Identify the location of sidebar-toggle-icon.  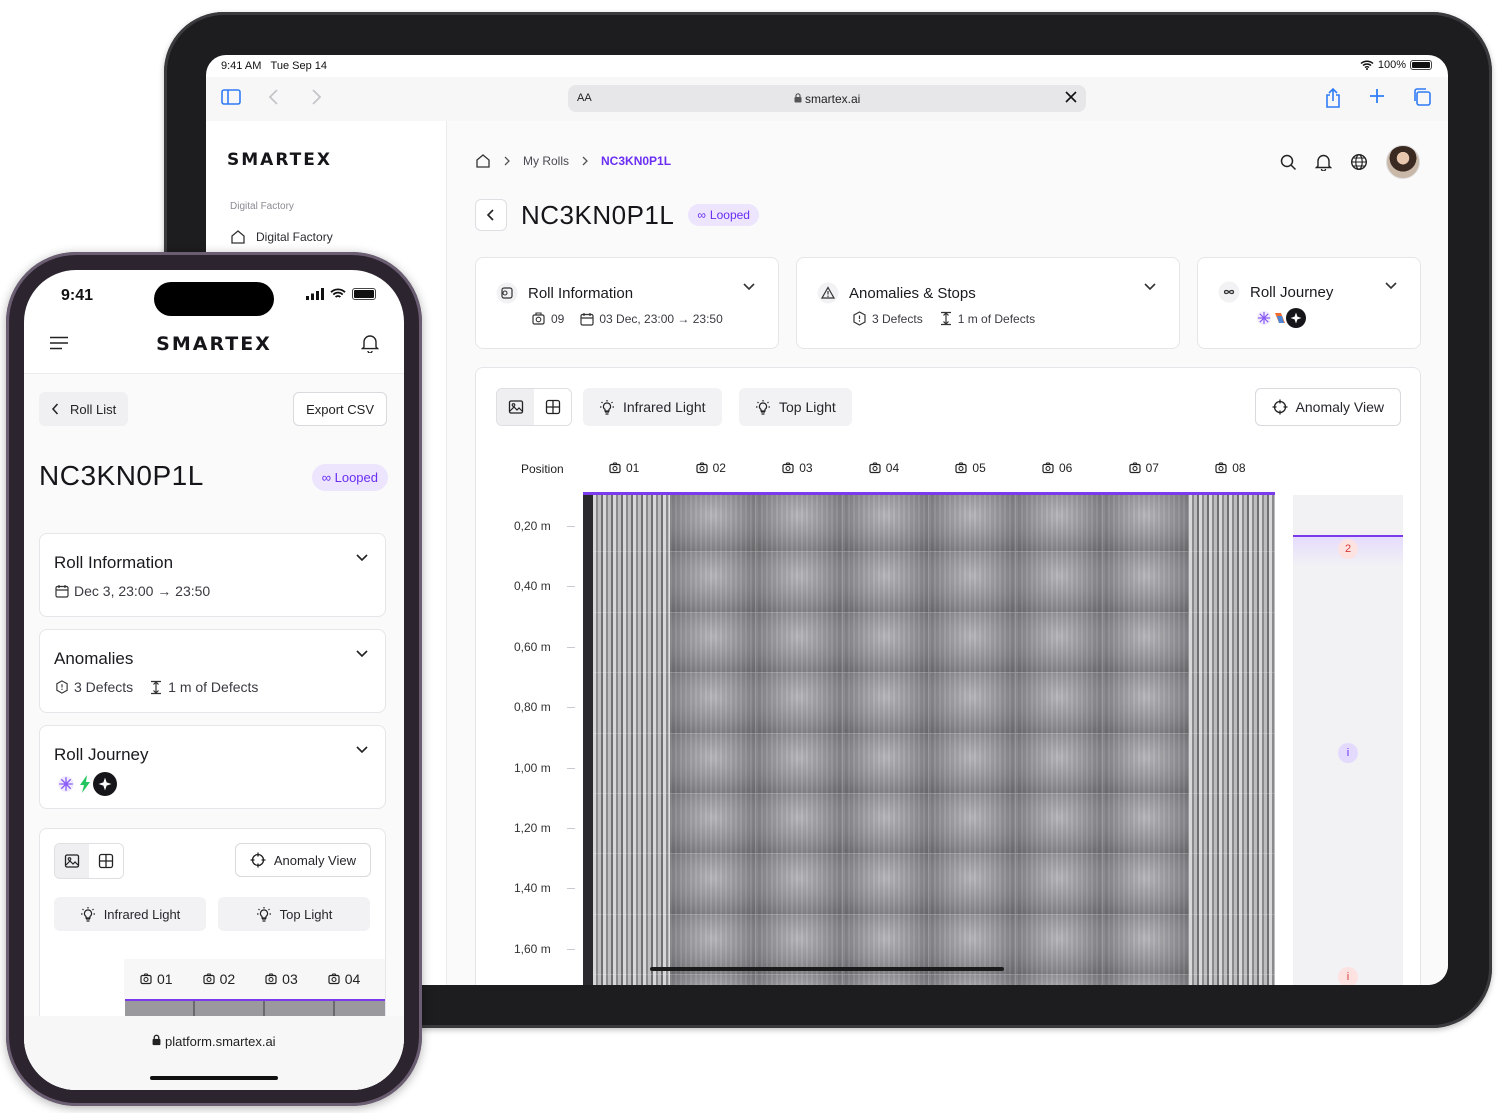
(231, 97).